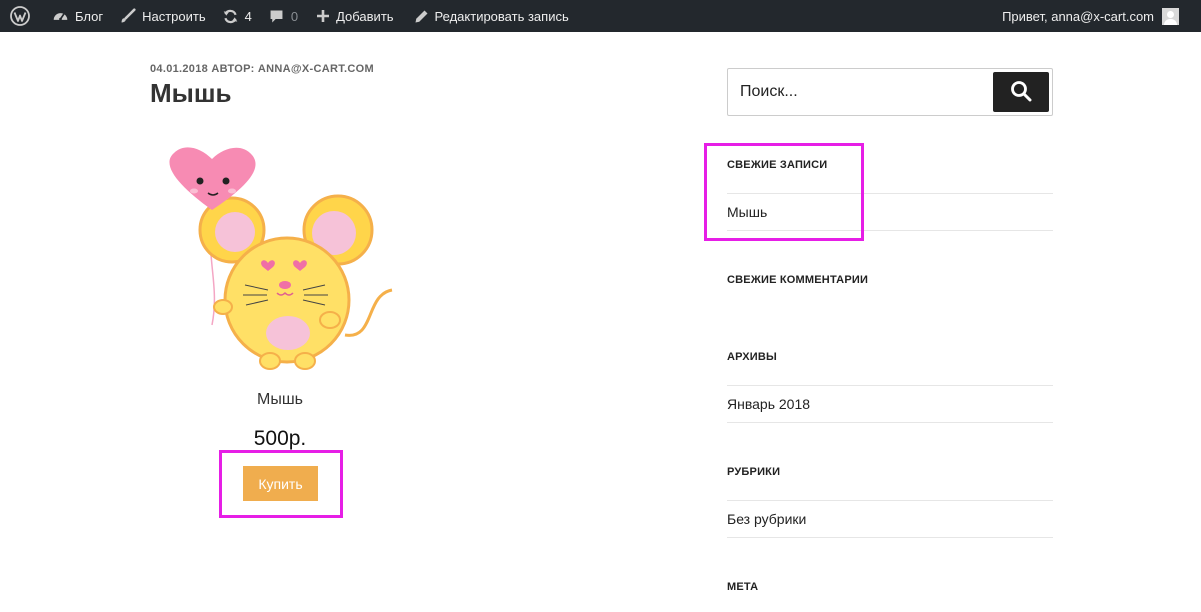 The height and width of the screenshot is (612, 1201). I want to click on avatar, so click(1170, 16).